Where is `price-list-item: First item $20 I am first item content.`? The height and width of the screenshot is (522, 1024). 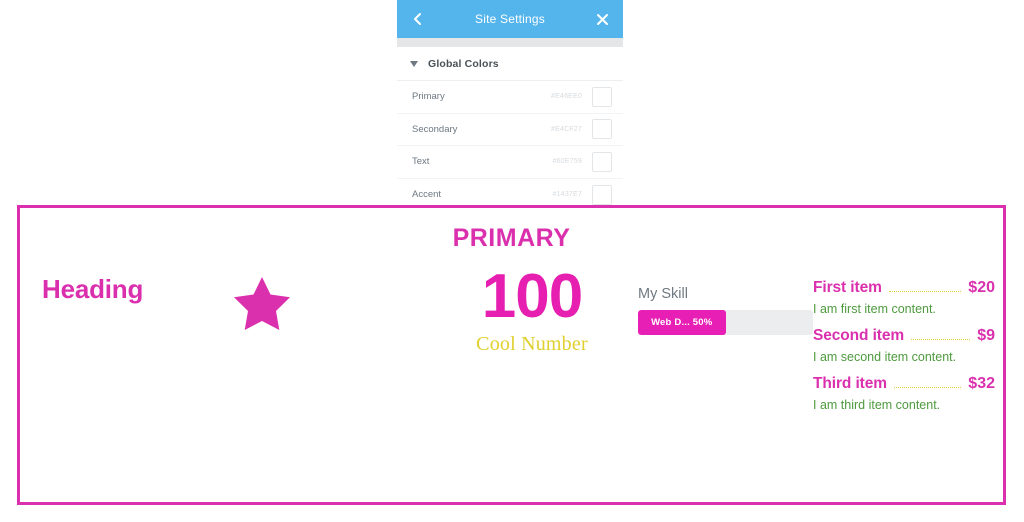 price-list-item: First item $20 I am first item content. is located at coordinates (904, 297).